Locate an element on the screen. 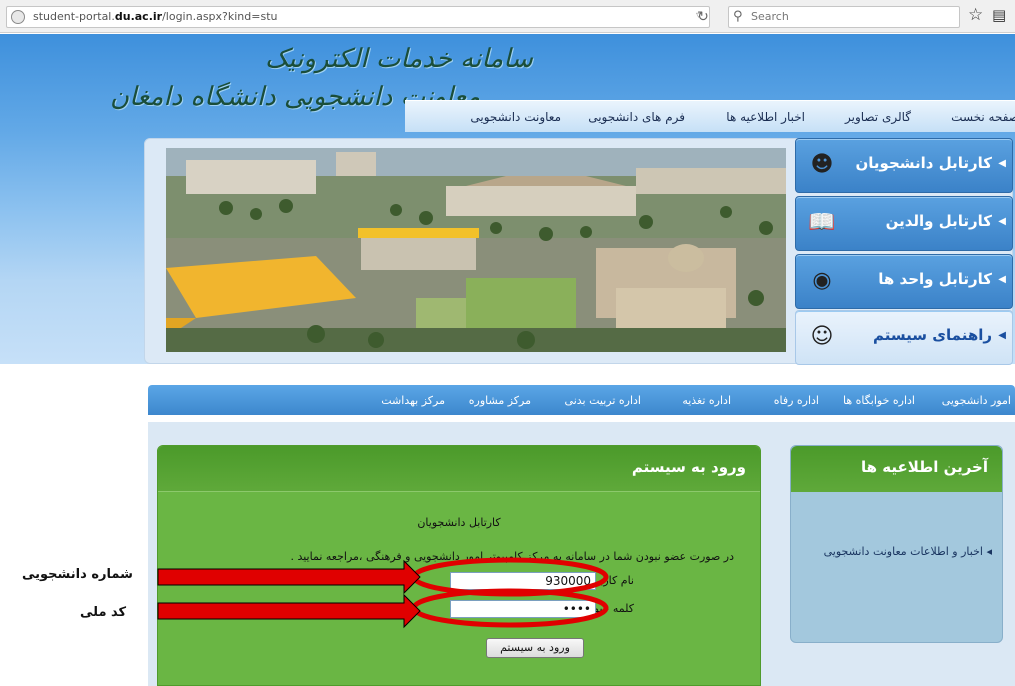  annotation-overlay is located at coordinates (383, 593).